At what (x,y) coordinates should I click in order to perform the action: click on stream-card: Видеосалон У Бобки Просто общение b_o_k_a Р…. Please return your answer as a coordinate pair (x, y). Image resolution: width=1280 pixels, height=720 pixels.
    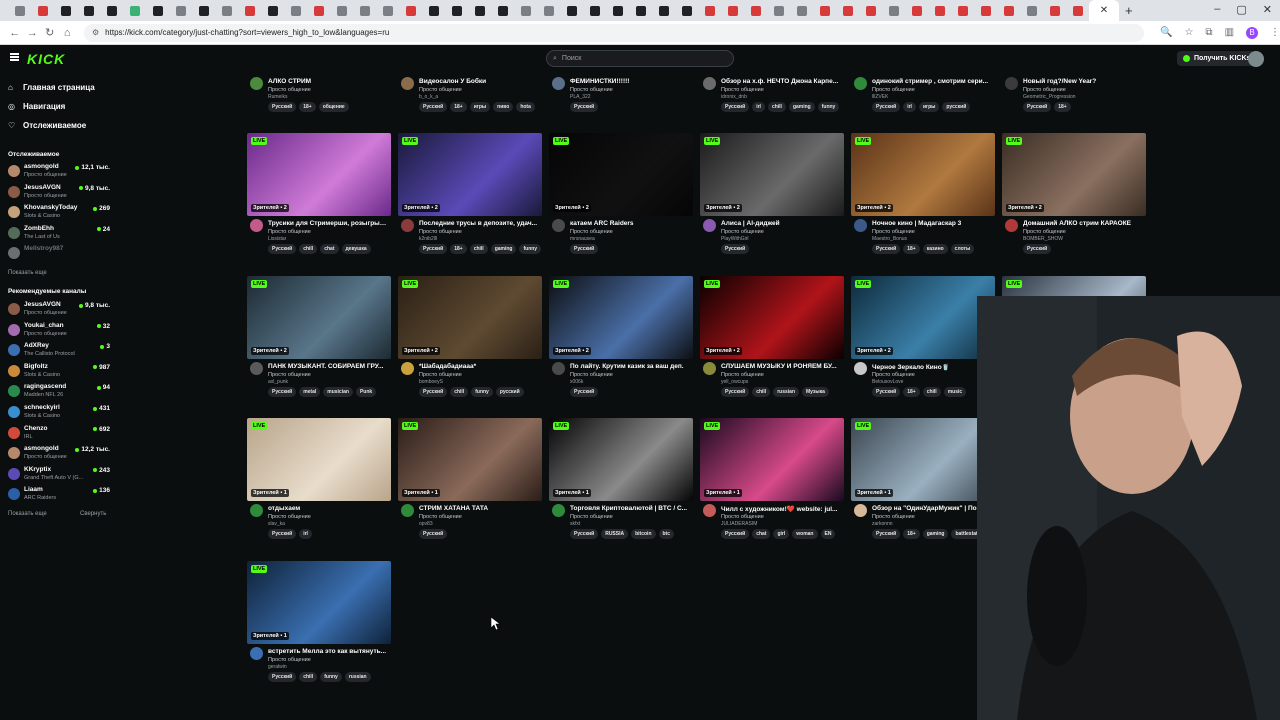
    Looking at the image, I should click on (470, 97).